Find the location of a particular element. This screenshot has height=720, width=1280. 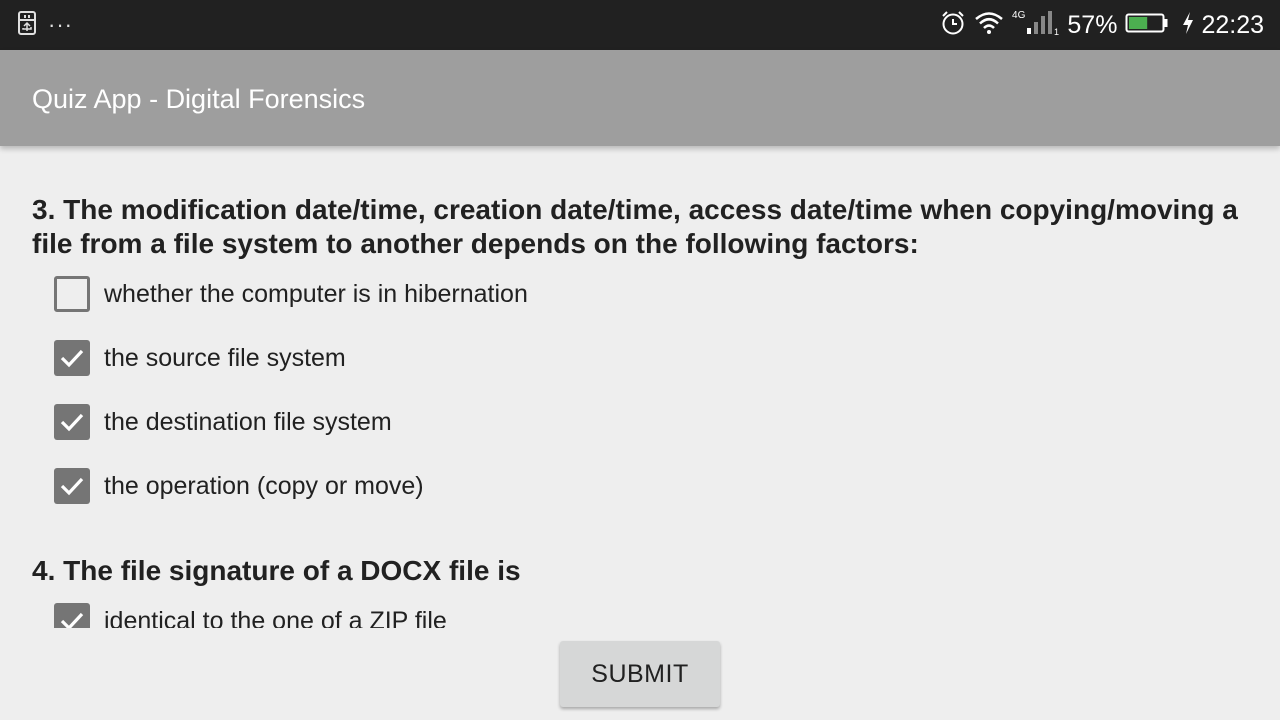

option-label: the source file system is located at coordinates (225, 358).